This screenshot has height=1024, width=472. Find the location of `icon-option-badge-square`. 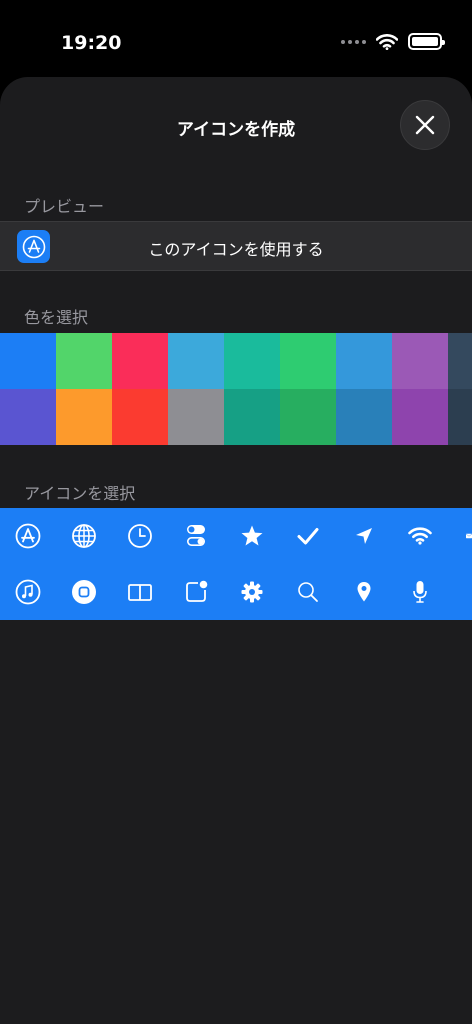

icon-option-badge-square is located at coordinates (196, 592).